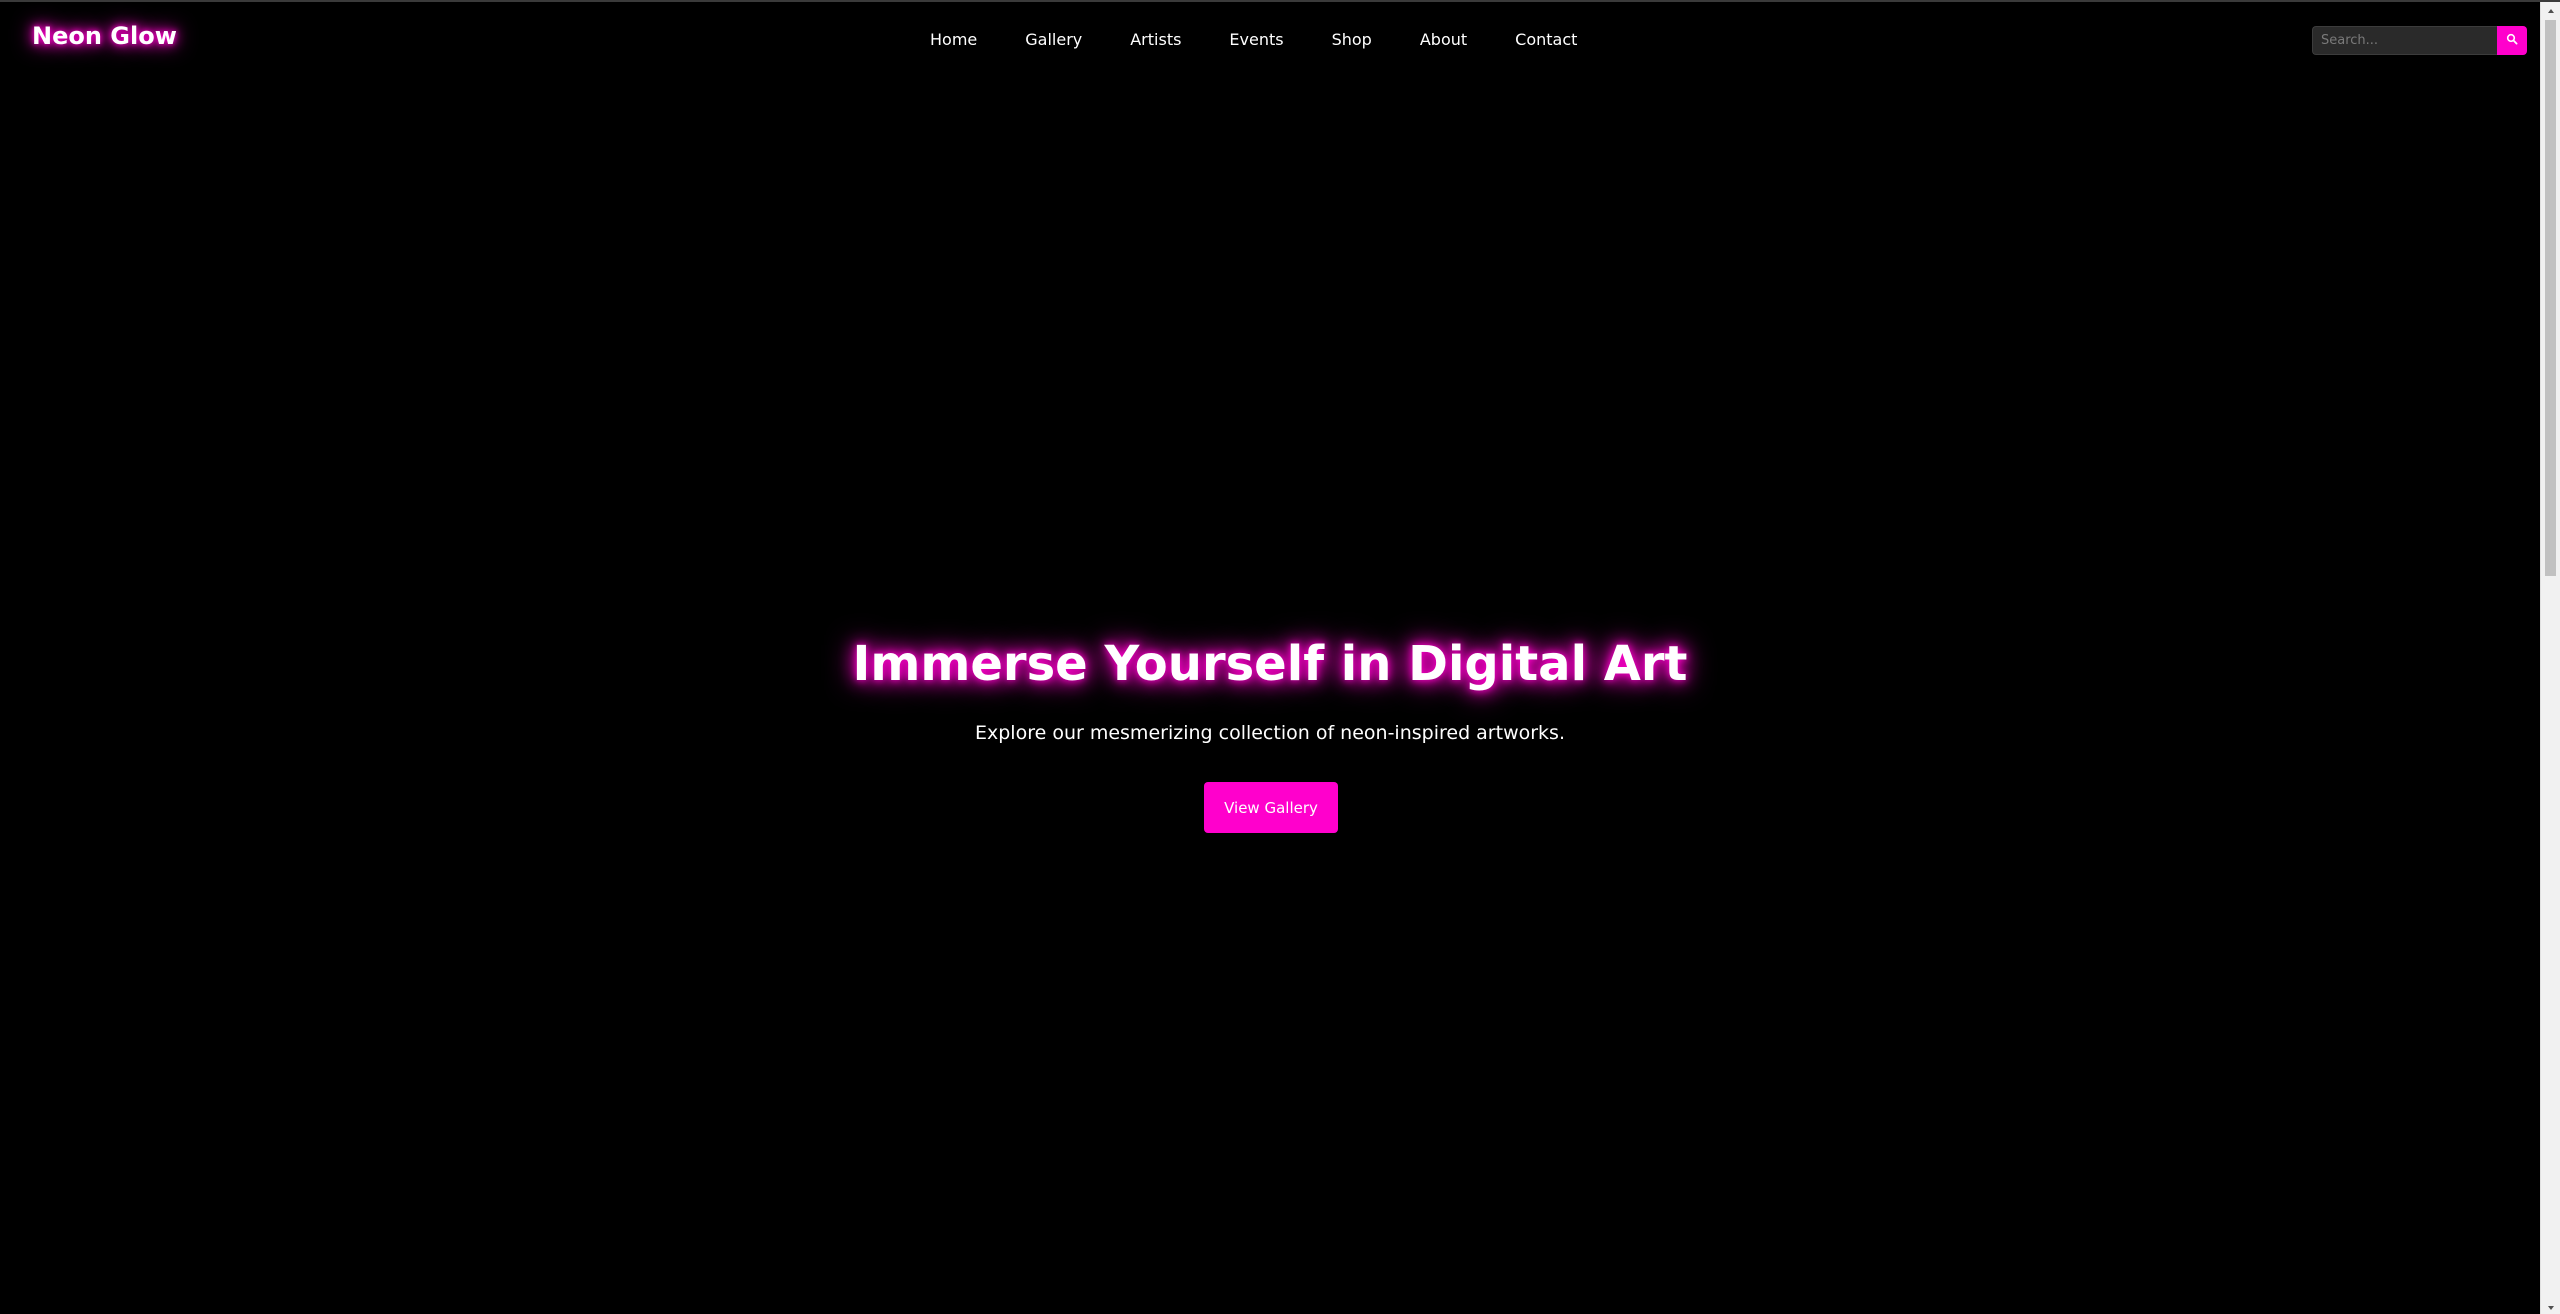  What do you see at coordinates (1270, 664) in the screenshot?
I see `hero-title: Immerse Yourself in Digital Art` at bounding box center [1270, 664].